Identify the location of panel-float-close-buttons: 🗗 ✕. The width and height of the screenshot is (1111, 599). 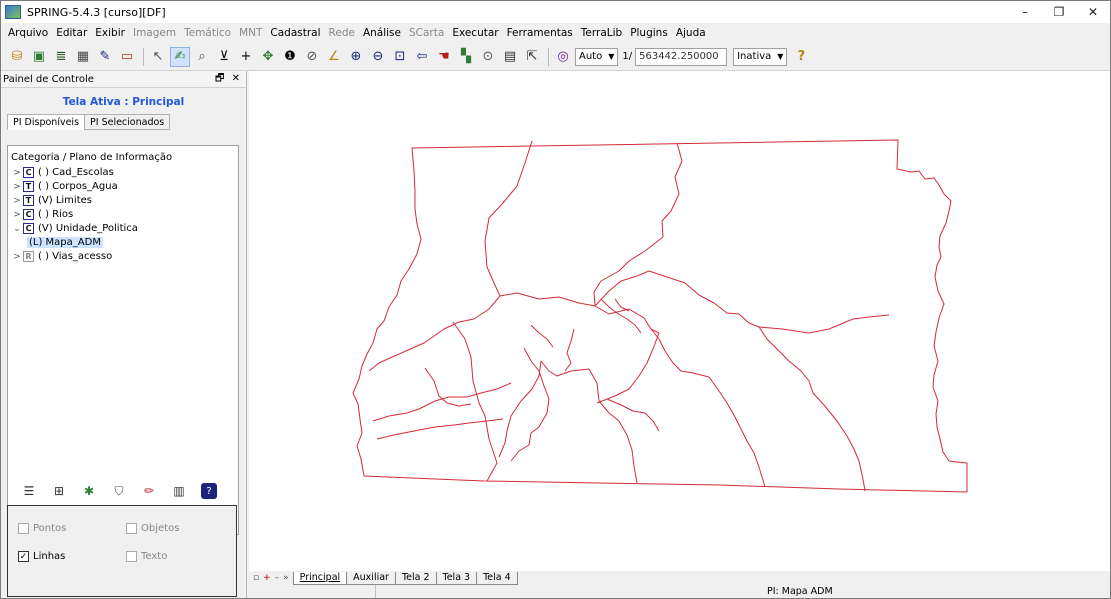
(228, 79).